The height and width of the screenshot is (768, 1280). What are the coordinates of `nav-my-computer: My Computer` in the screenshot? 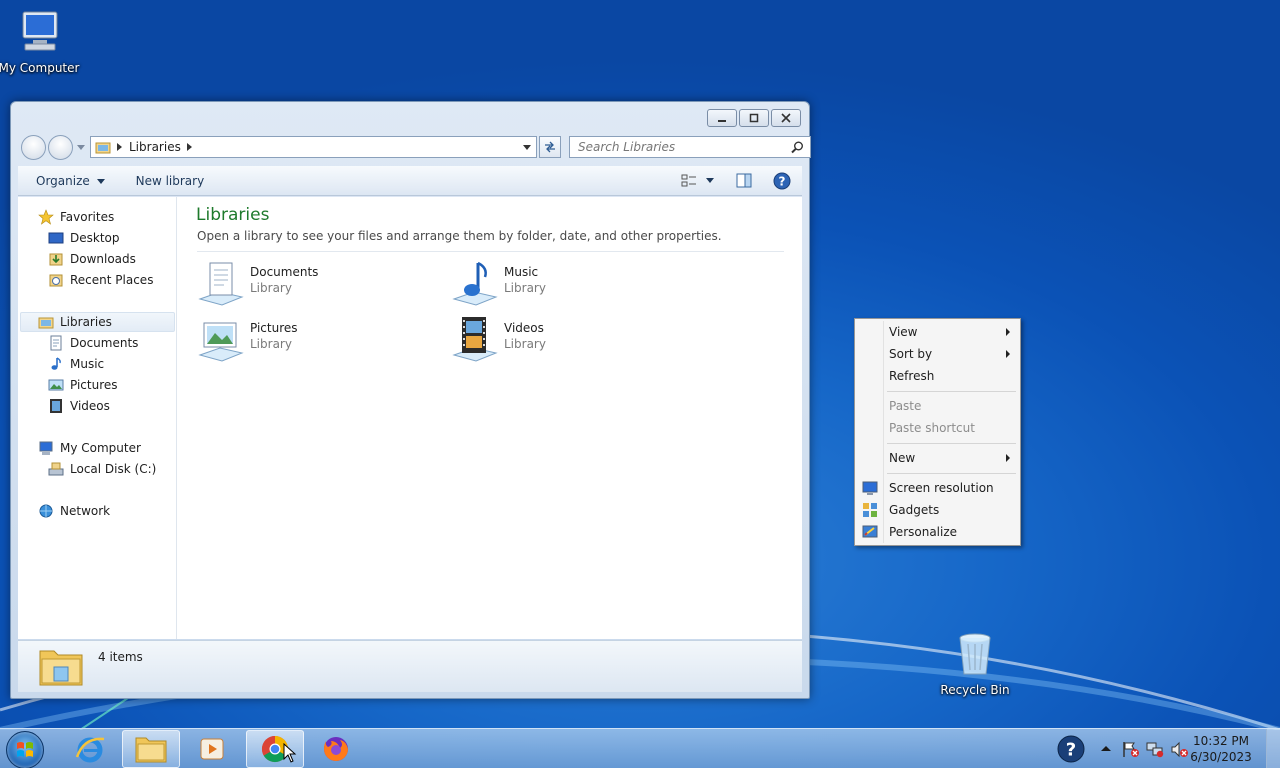 It's located at (89, 448).